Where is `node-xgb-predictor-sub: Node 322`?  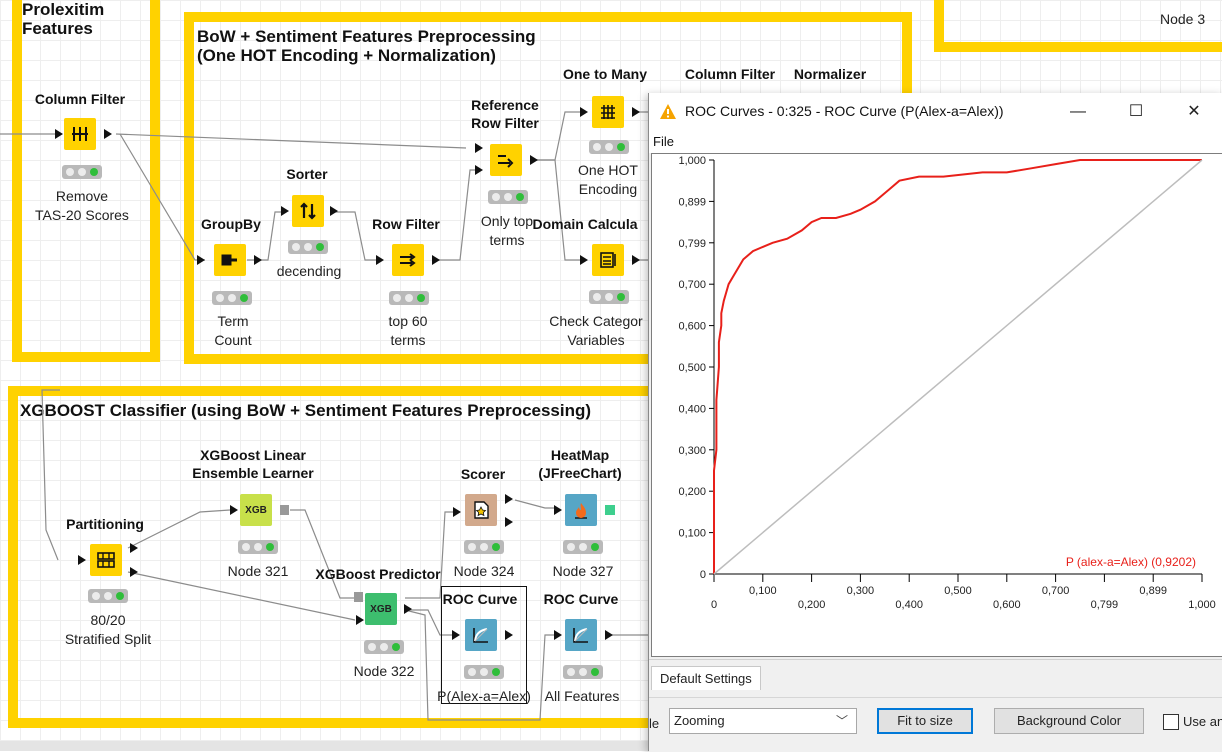 node-xgb-predictor-sub: Node 322 is located at coordinates (384, 671).